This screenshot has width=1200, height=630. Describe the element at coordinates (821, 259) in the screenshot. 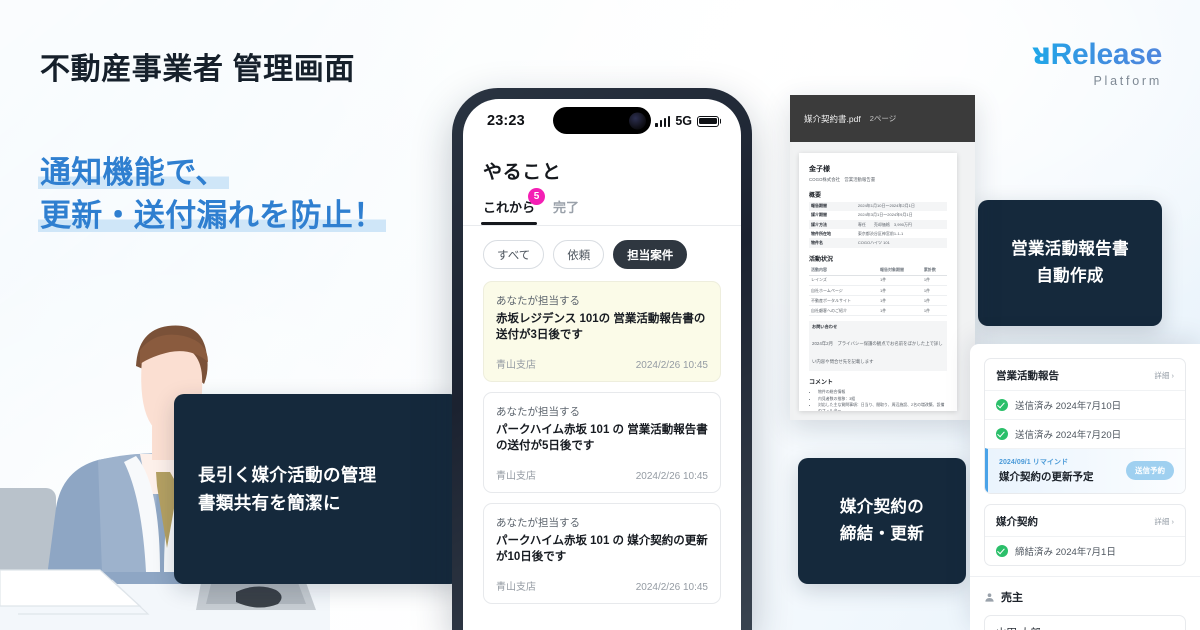

I see `pdf-activity-heading: 活動状況` at that location.